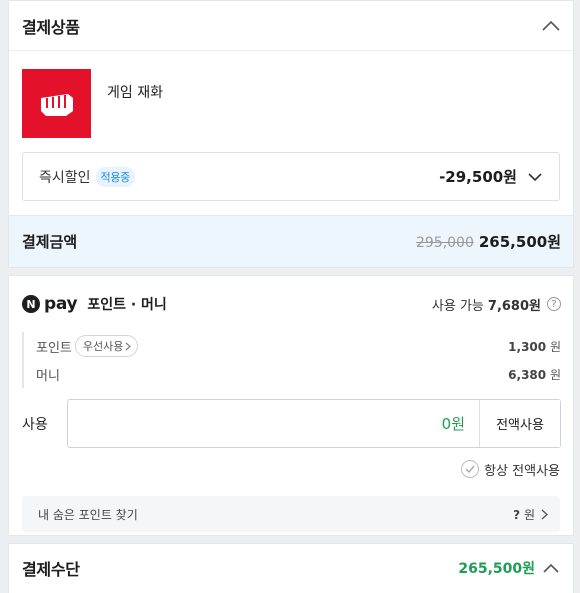 This screenshot has width=580, height=593. I want to click on point-use-field: 0원 전액사용, so click(314, 423).